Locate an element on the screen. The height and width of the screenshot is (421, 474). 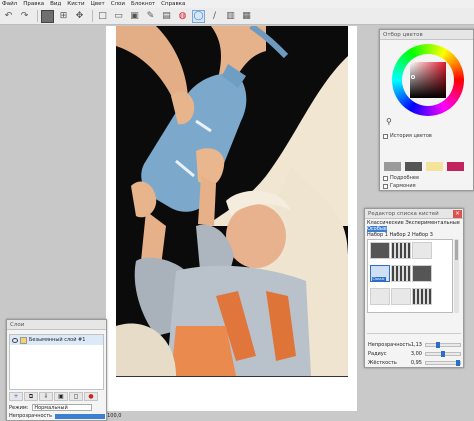
details-toggle: Подробнее is located at coordinates (401, 178).